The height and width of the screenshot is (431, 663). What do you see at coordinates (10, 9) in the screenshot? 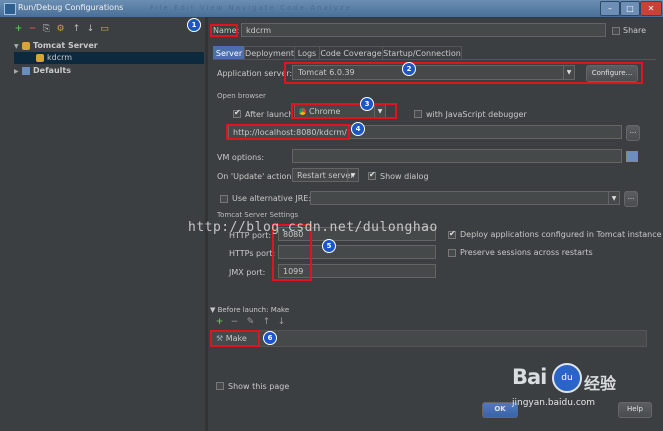
I see `app-icon` at bounding box center [10, 9].